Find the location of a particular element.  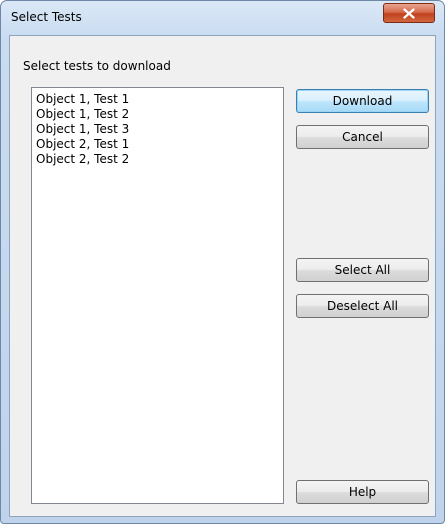

window-title: Select Tests is located at coordinates (46, 17).